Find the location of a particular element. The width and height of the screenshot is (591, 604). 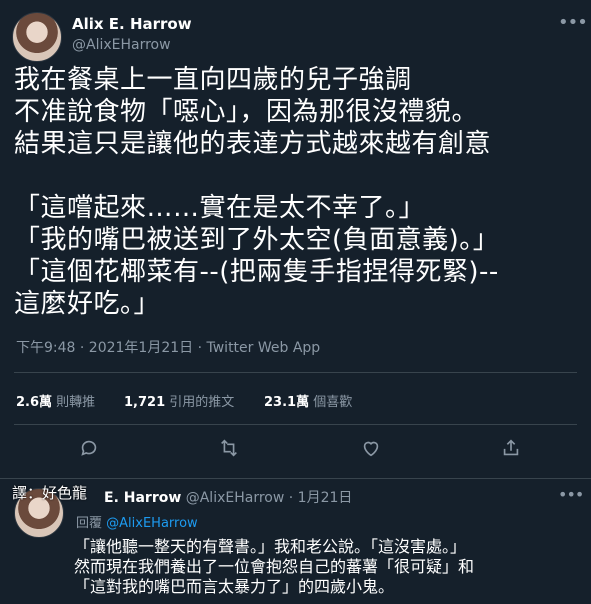

reply-date: · 1月21日 is located at coordinates (321, 498).